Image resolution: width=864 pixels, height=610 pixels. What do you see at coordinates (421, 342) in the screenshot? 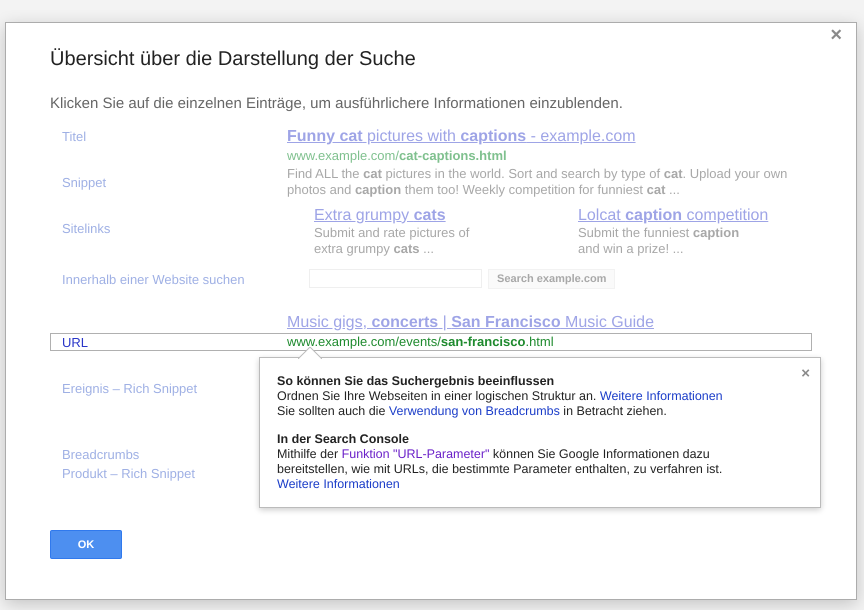
I see `result-url: www.example.com/events/san-francisco.html` at bounding box center [421, 342].